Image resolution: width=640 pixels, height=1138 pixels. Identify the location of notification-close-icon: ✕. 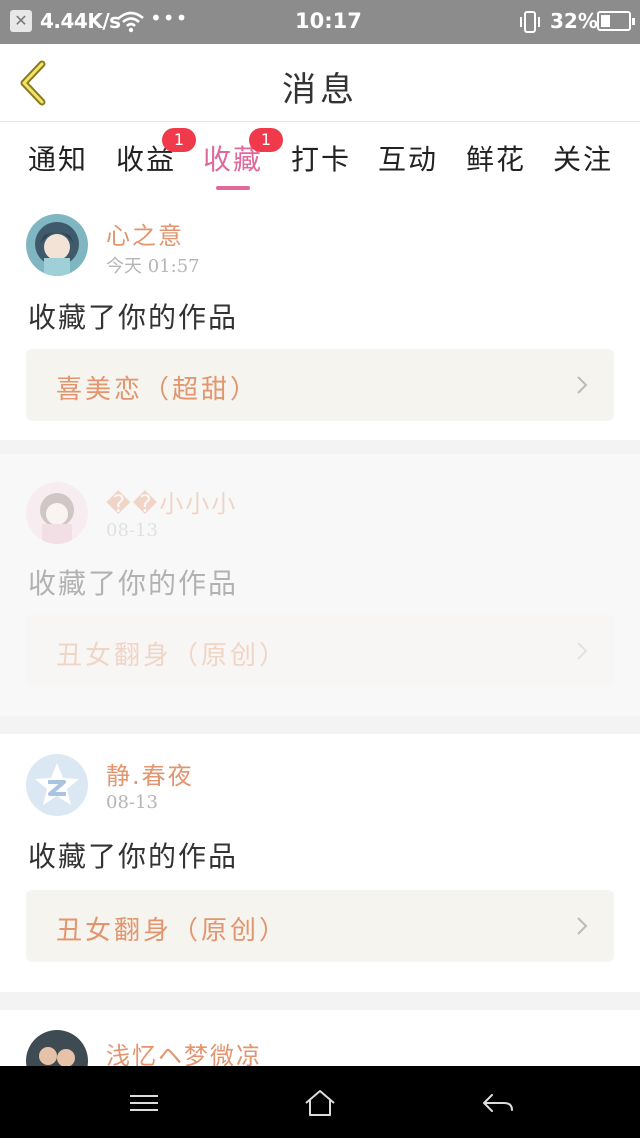
(21, 21).